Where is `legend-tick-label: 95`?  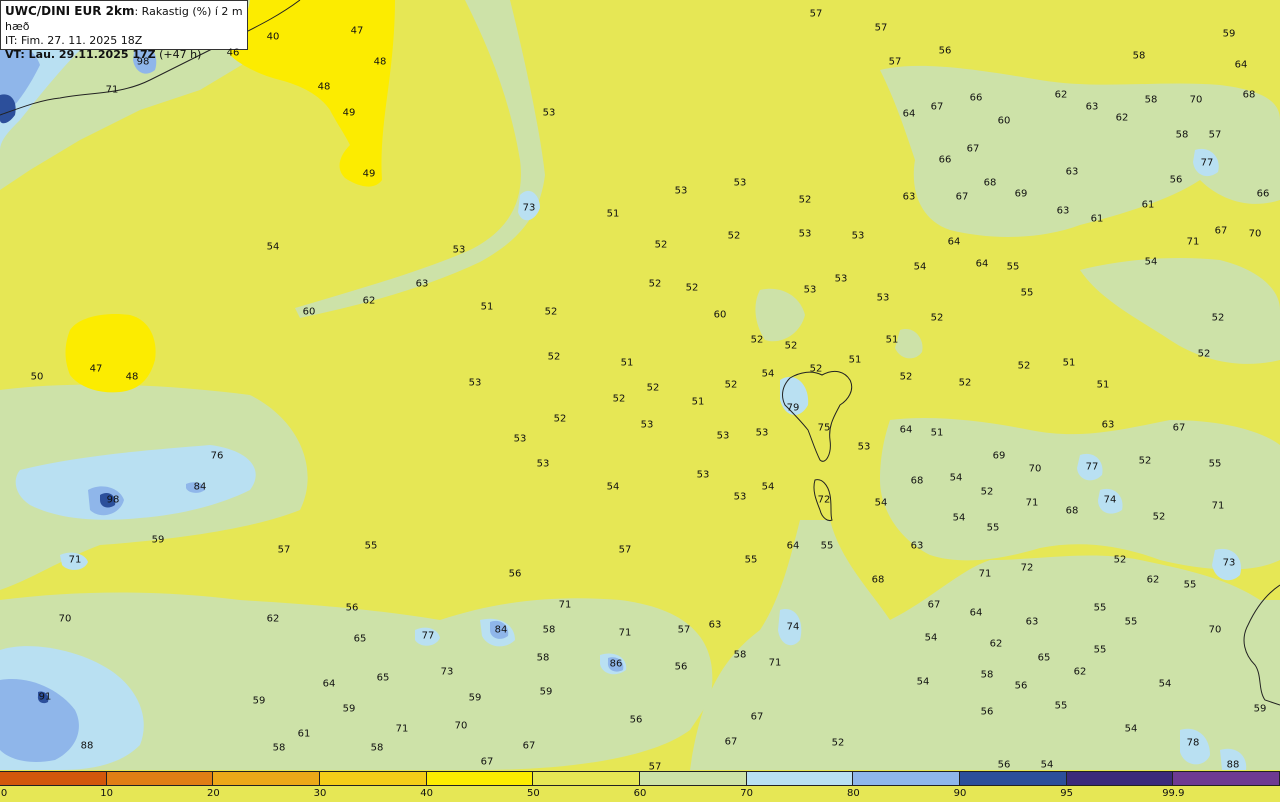 legend-tick-label: 95 is located at coordinates (1067, 793).